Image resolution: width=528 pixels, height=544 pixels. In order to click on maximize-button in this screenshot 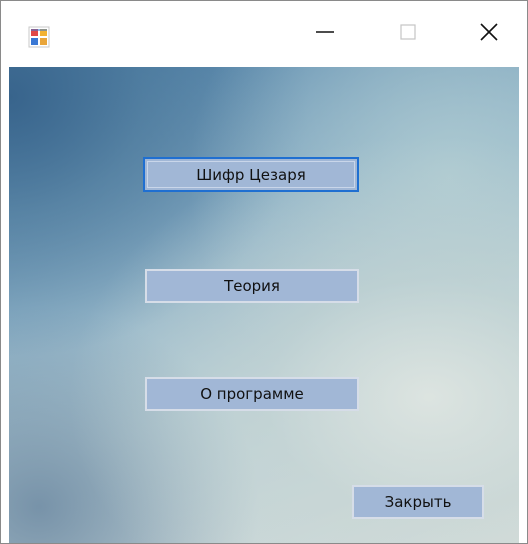, I will do `click(408, 34)`.